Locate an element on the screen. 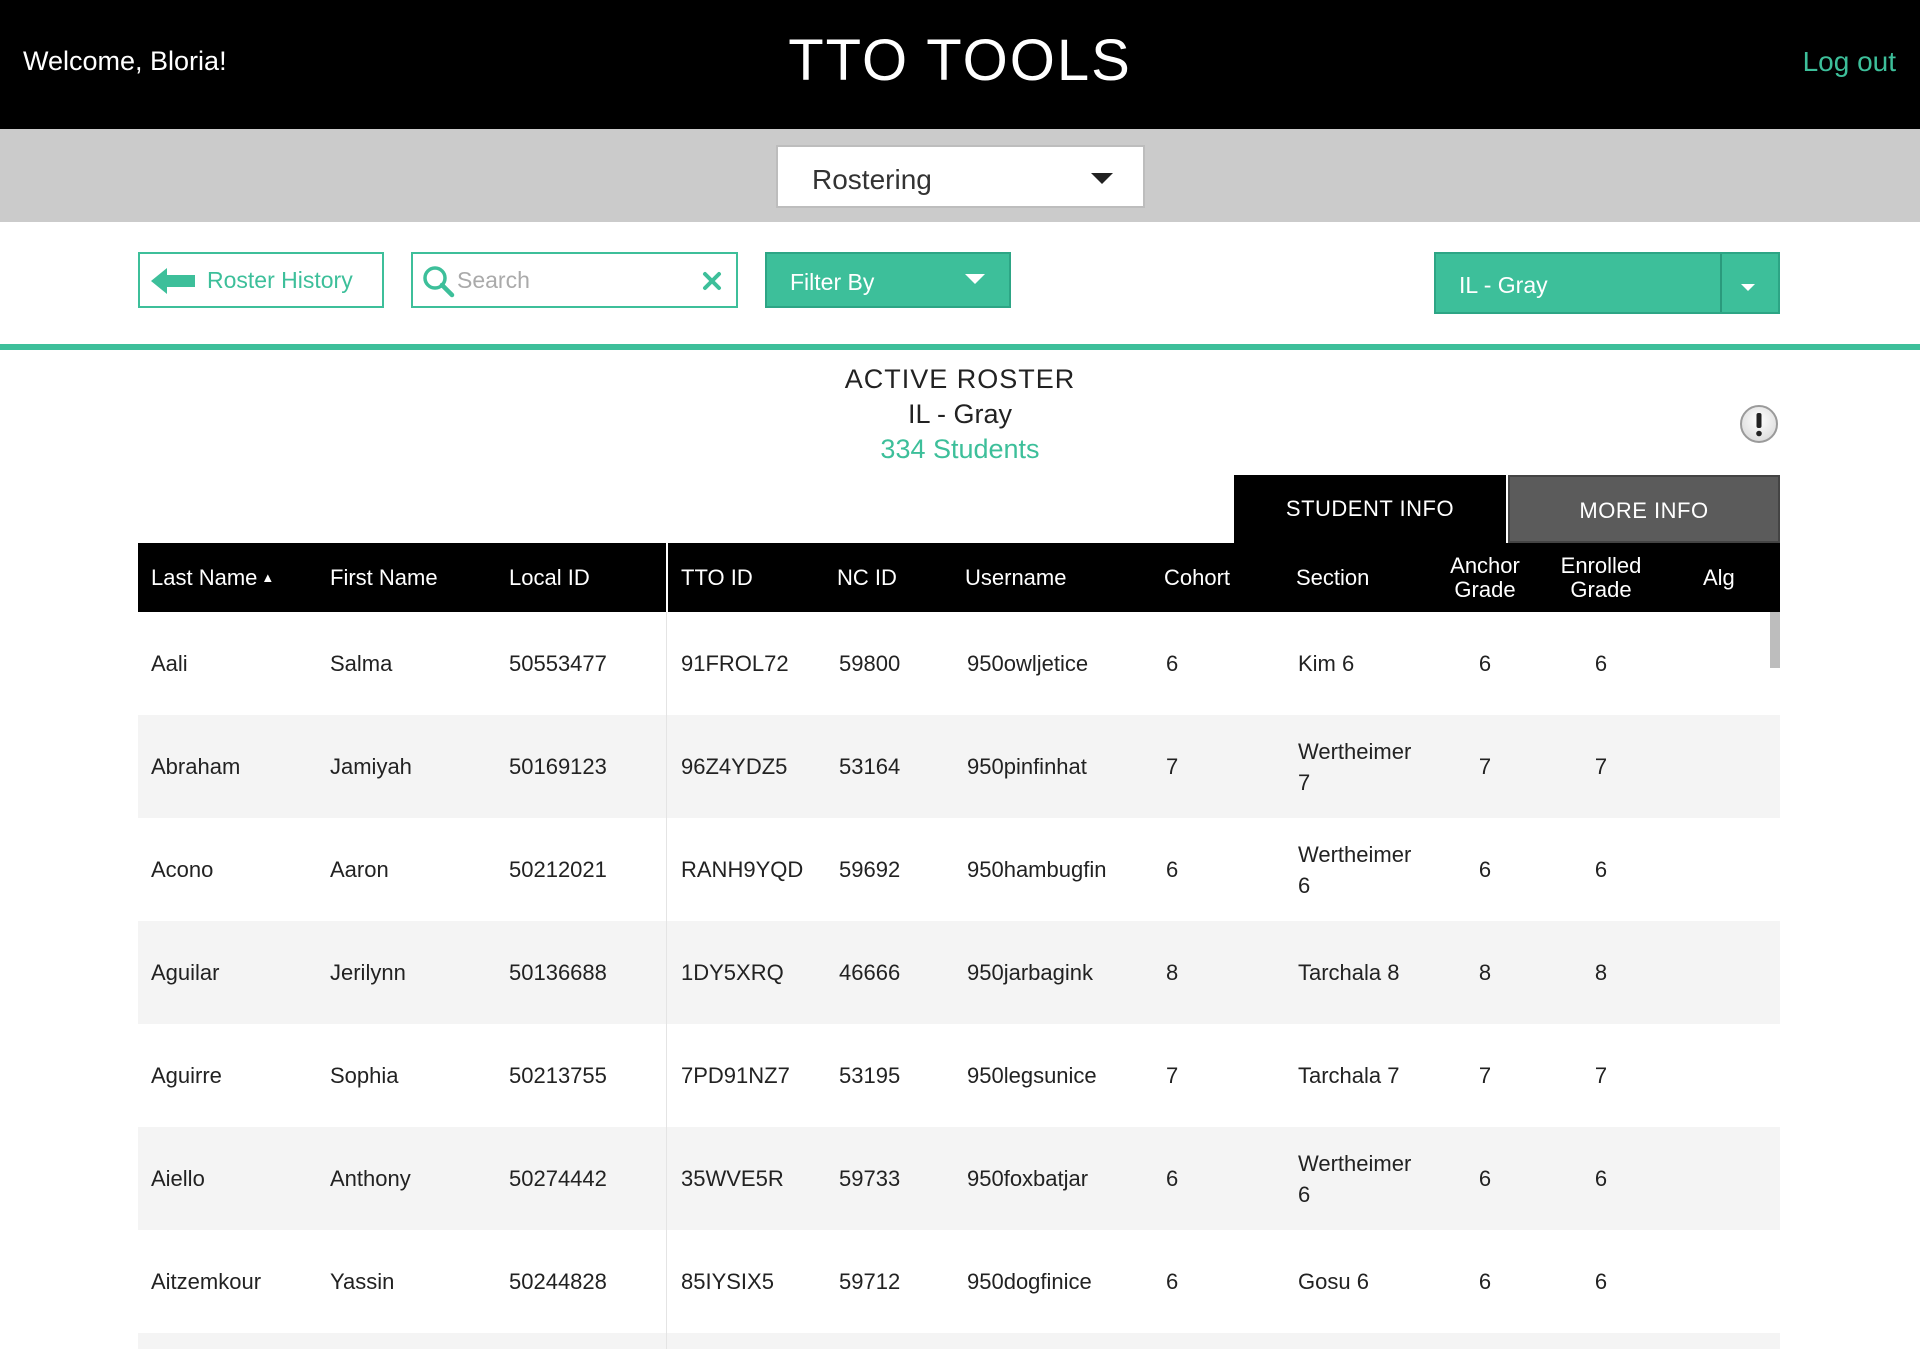 The image size is (1920, 1372). module-dropdown: Rostering is located at coordinates (960, 176).